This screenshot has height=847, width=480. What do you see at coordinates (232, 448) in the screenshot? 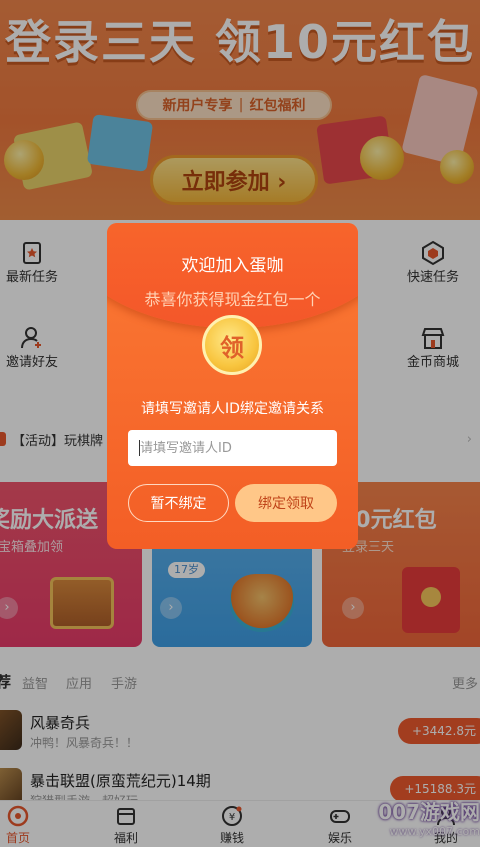
I see `inviter-id-input` at bounding box center [232, 448].